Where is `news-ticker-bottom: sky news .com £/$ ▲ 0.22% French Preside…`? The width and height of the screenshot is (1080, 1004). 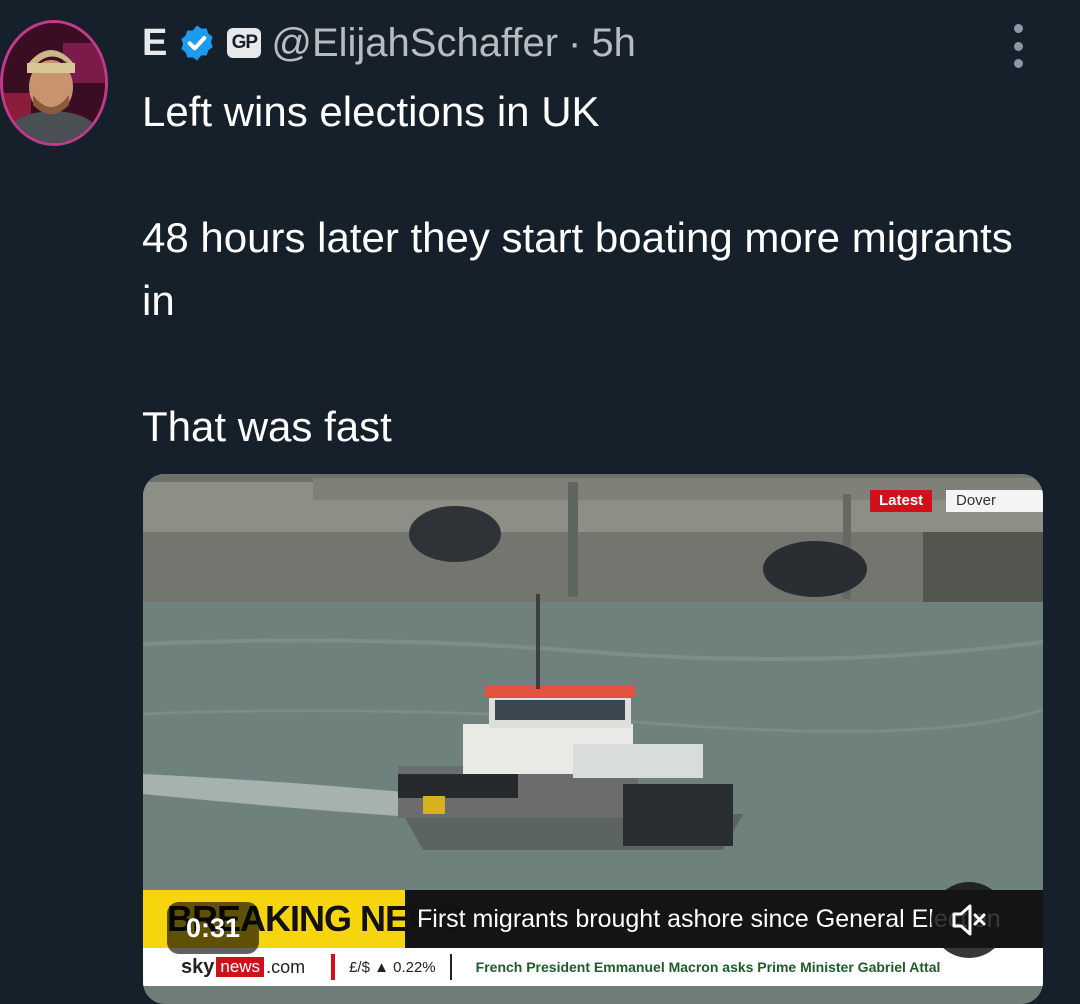 news-ticker-bottom: sky news .com £/$ ▲ 0.22% French Preside… is located at coordinates (593, 967).